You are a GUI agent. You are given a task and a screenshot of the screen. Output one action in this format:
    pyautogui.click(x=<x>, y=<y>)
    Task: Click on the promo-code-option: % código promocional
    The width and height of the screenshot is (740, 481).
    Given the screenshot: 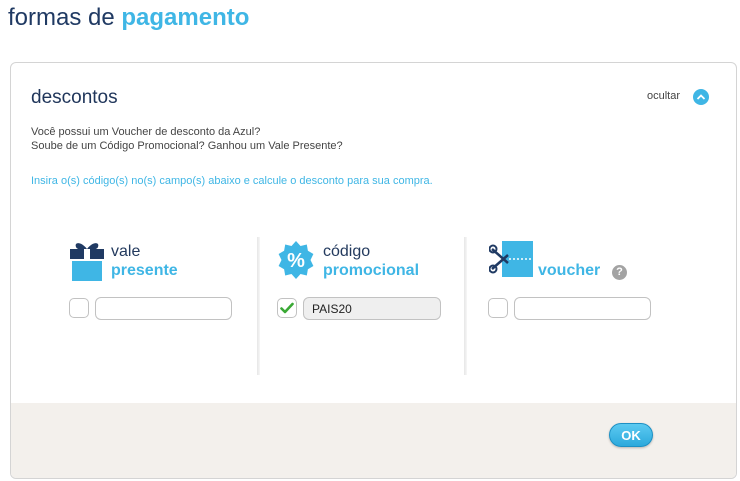 What is the action you would take?
    pyautogui.click(x=367, y=306)
    